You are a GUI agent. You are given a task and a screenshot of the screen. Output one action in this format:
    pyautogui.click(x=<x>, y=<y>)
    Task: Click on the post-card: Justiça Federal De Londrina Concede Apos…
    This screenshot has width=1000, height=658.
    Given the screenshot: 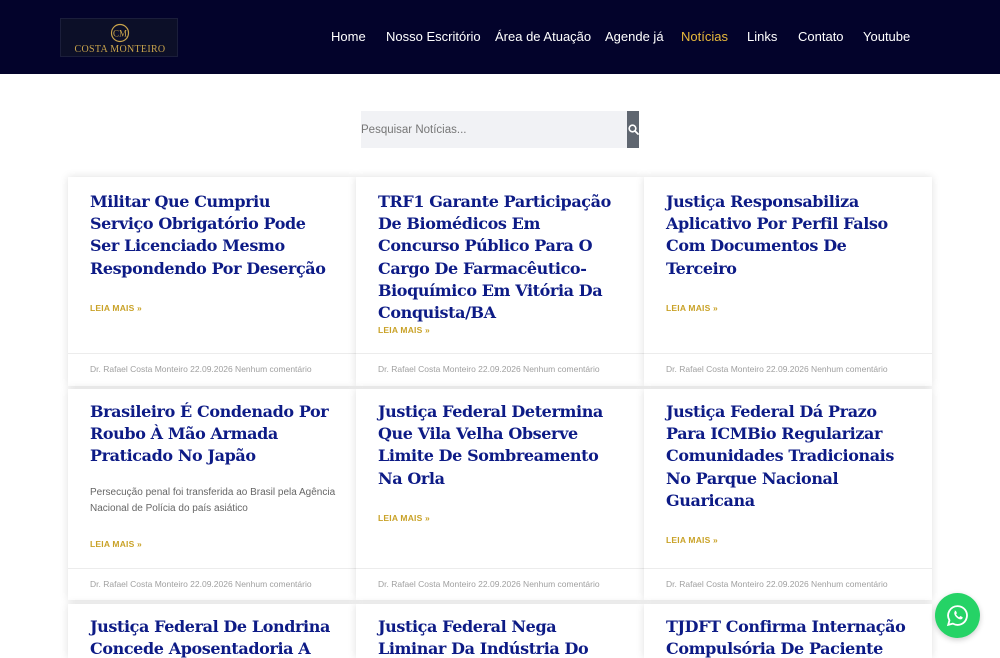 What is the action you would take?
    pyautogui.click(x=212, y=631)
    